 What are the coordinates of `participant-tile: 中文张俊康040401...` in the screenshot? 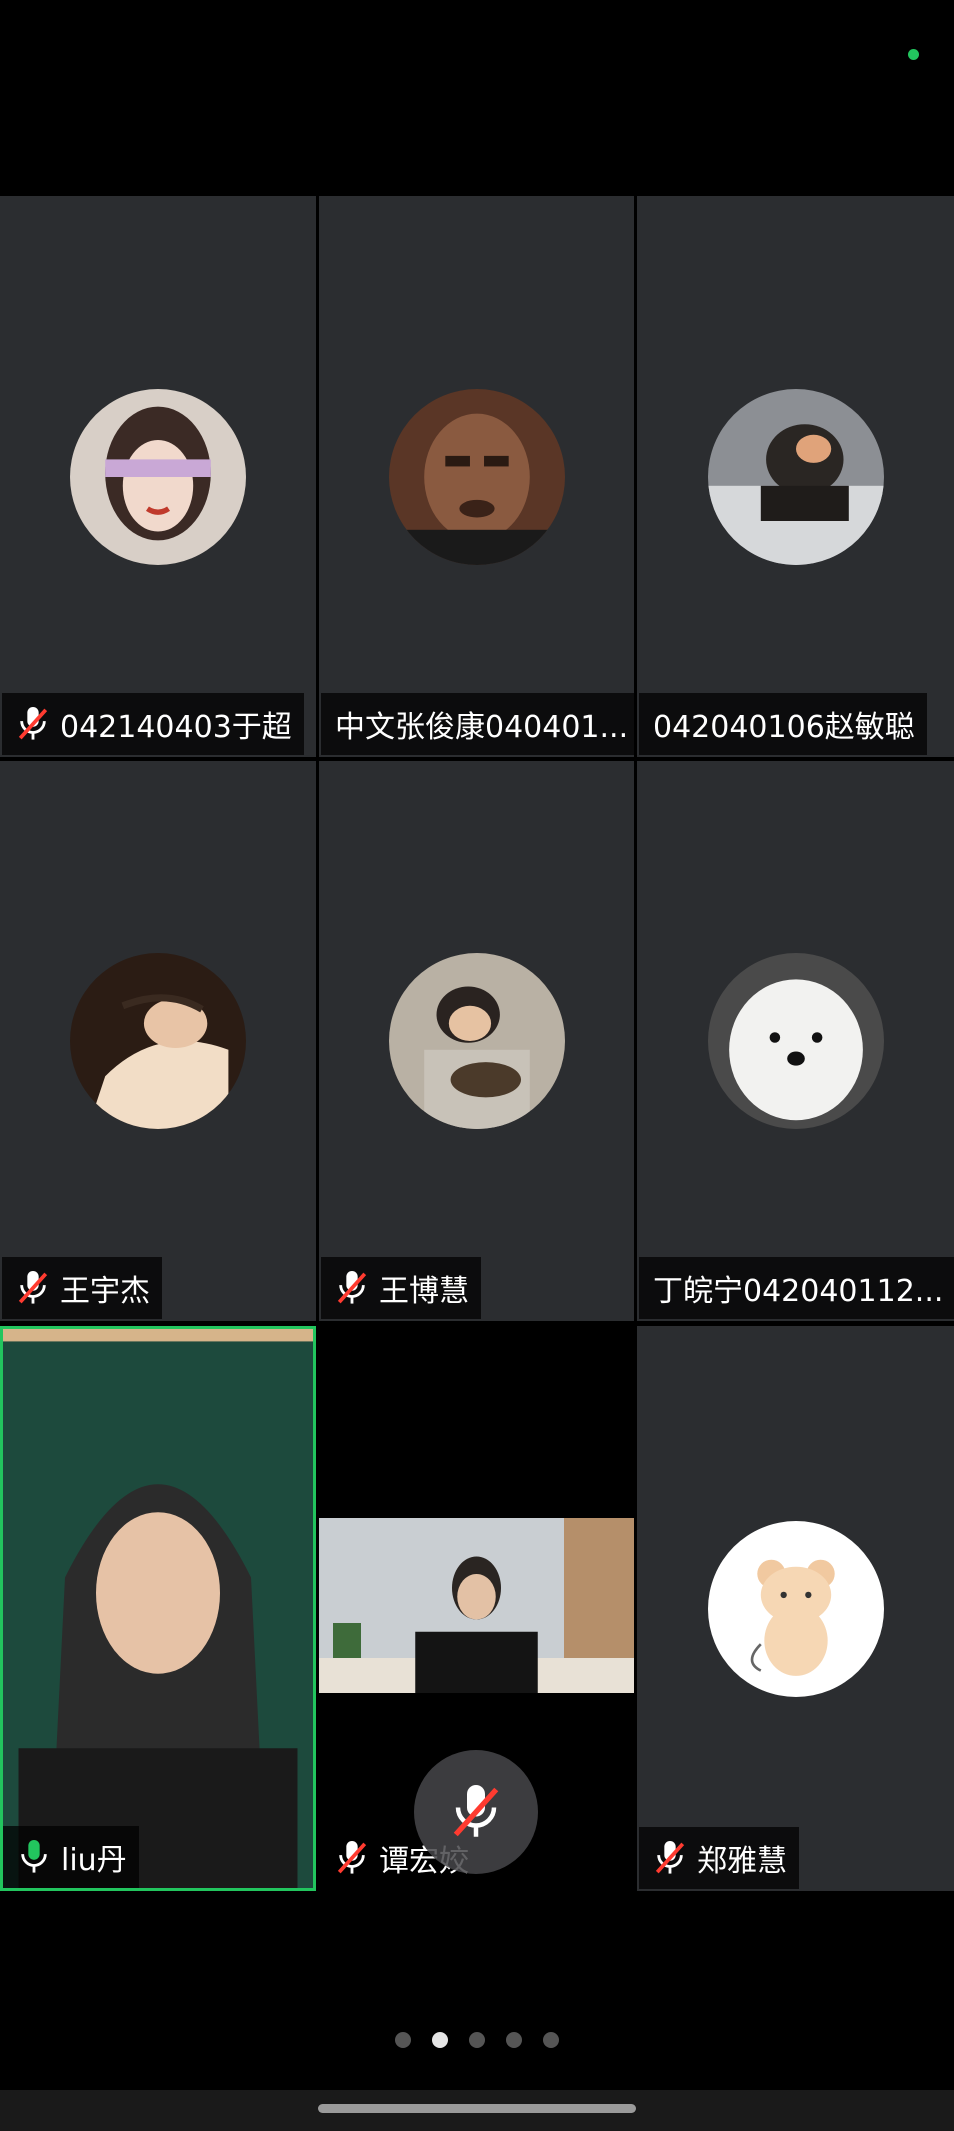 It's located at (476, 476).